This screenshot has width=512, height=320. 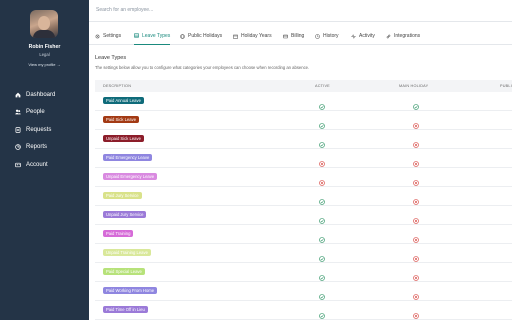 I want to click on sidebar-item-people: People, so click(x=35, y=113).